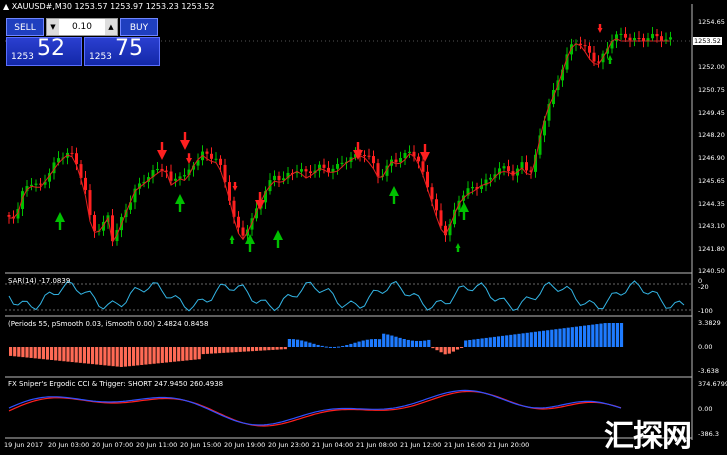 The width and height of the screenshot is (727, 455). What do you see at coordinates (711, 158) in the screenshot?
I see `price-axis-label: 1246.90` at bounding box center [711, 158].